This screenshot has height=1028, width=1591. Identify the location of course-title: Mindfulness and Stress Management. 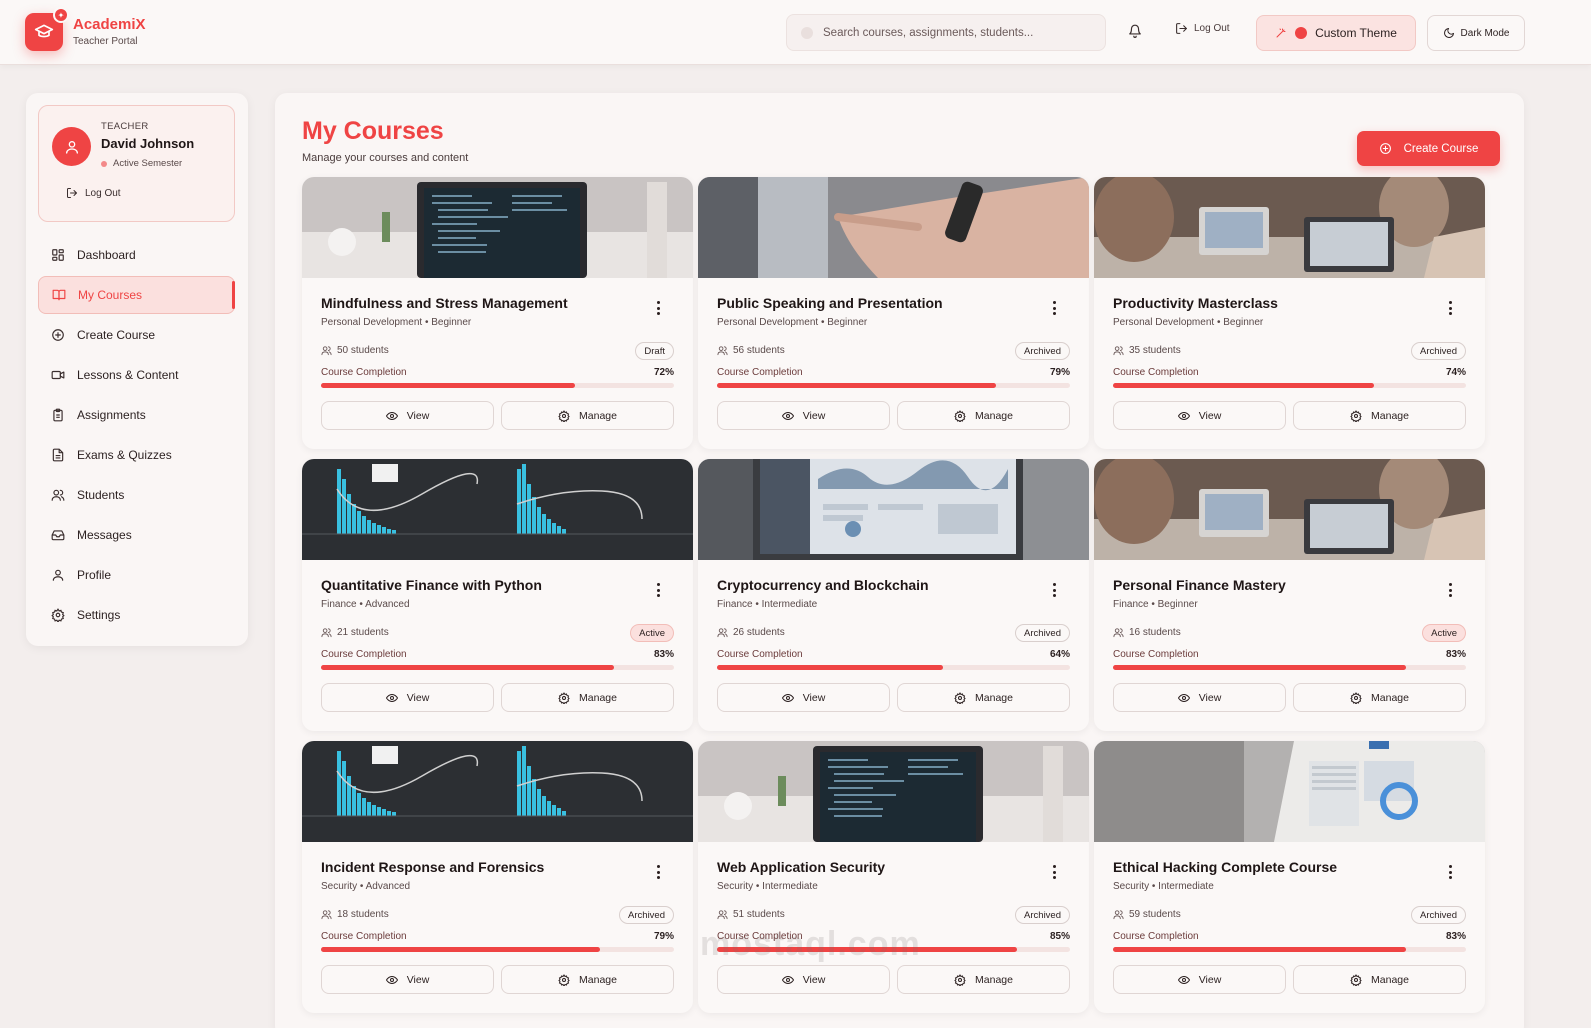
(444, 303).